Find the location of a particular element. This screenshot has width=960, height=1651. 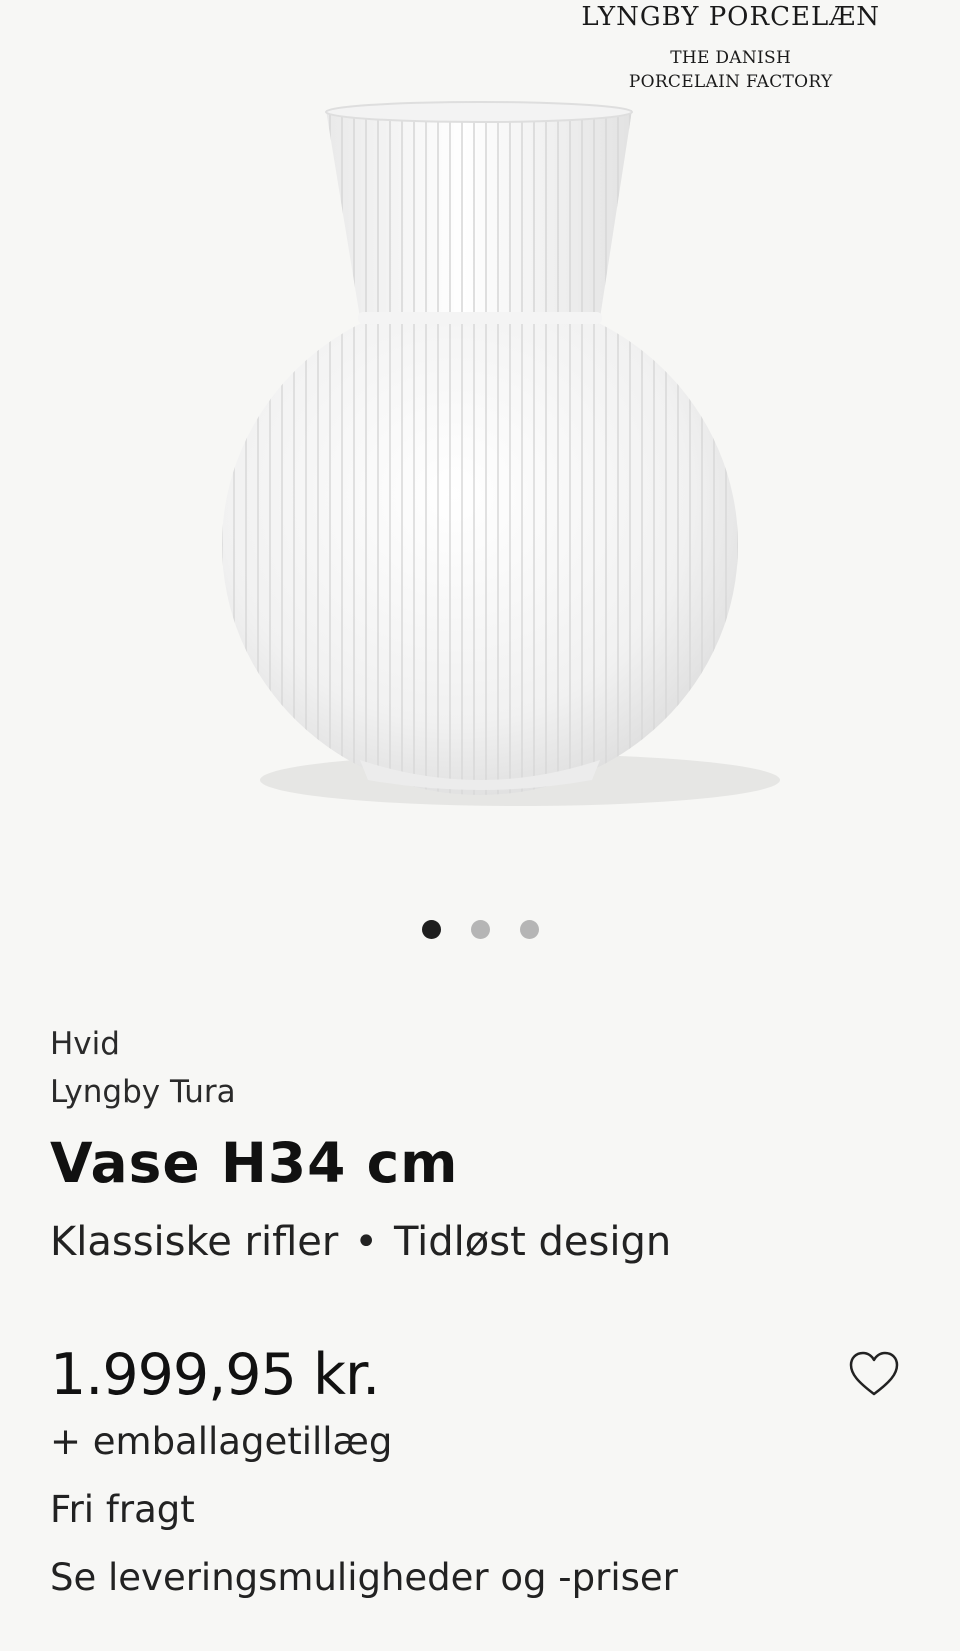

brand-subtitle-line1: THE DANISH is located at coordinates (731, 58).